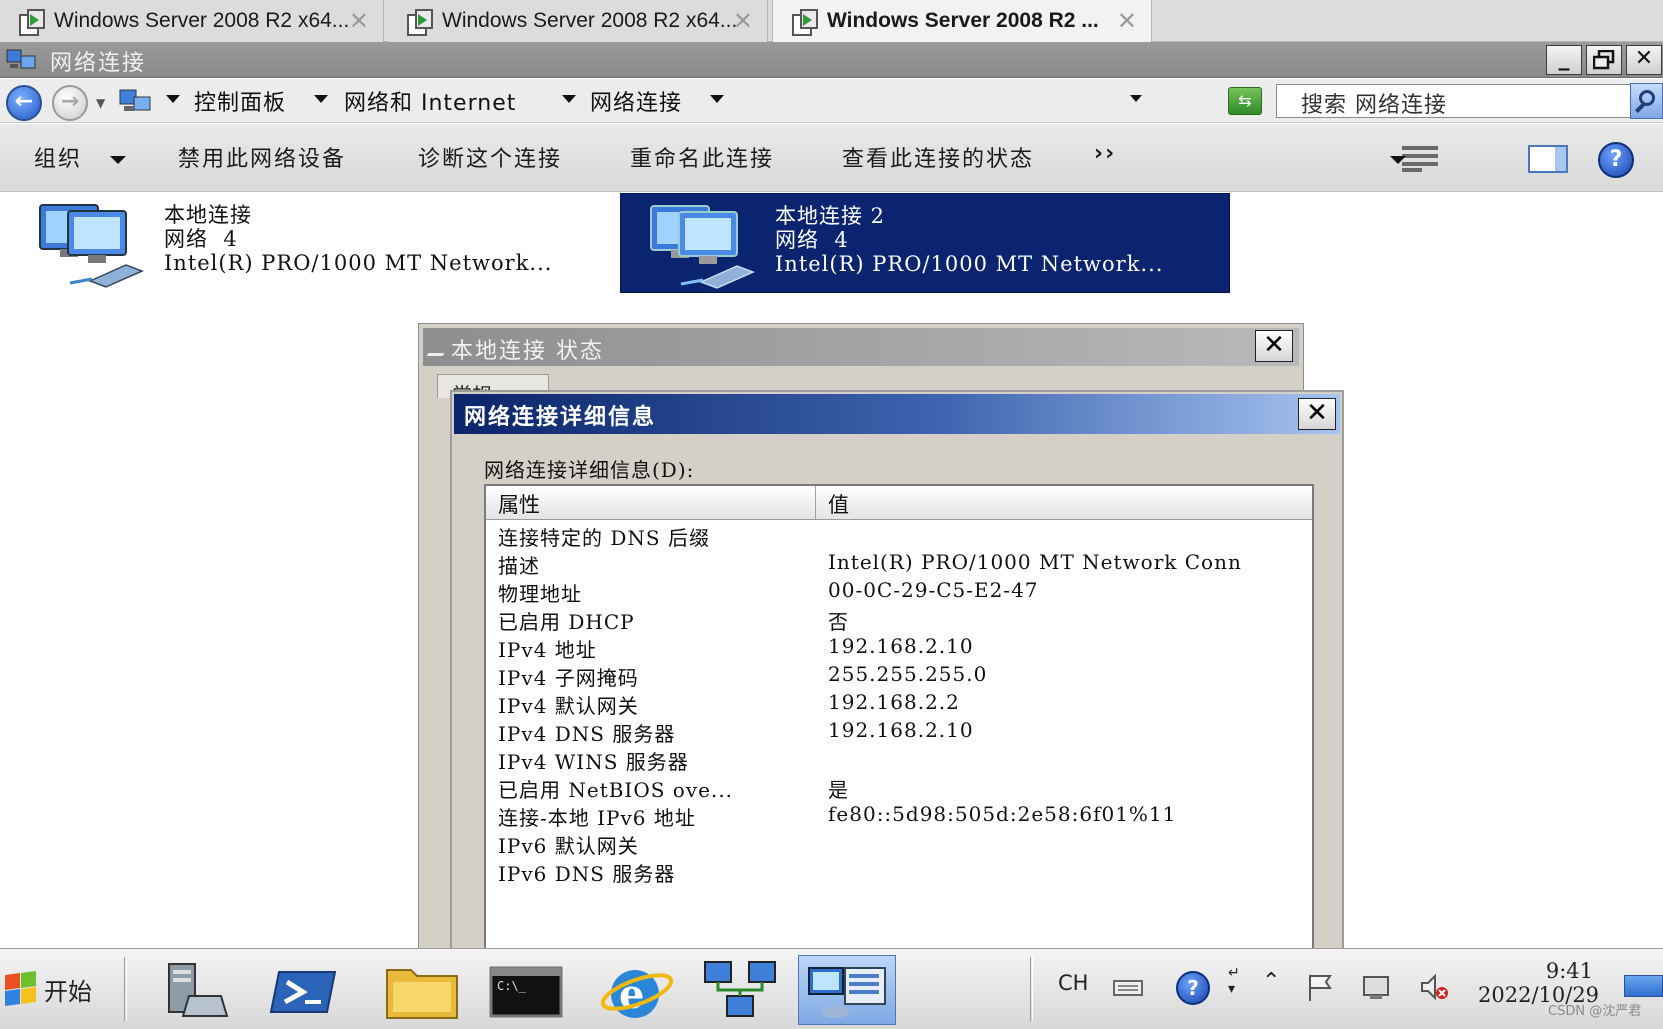 The height and width of the screenshot is (1029, 1663). I want to click on more-commands-button: ››, so click(1105, 153).